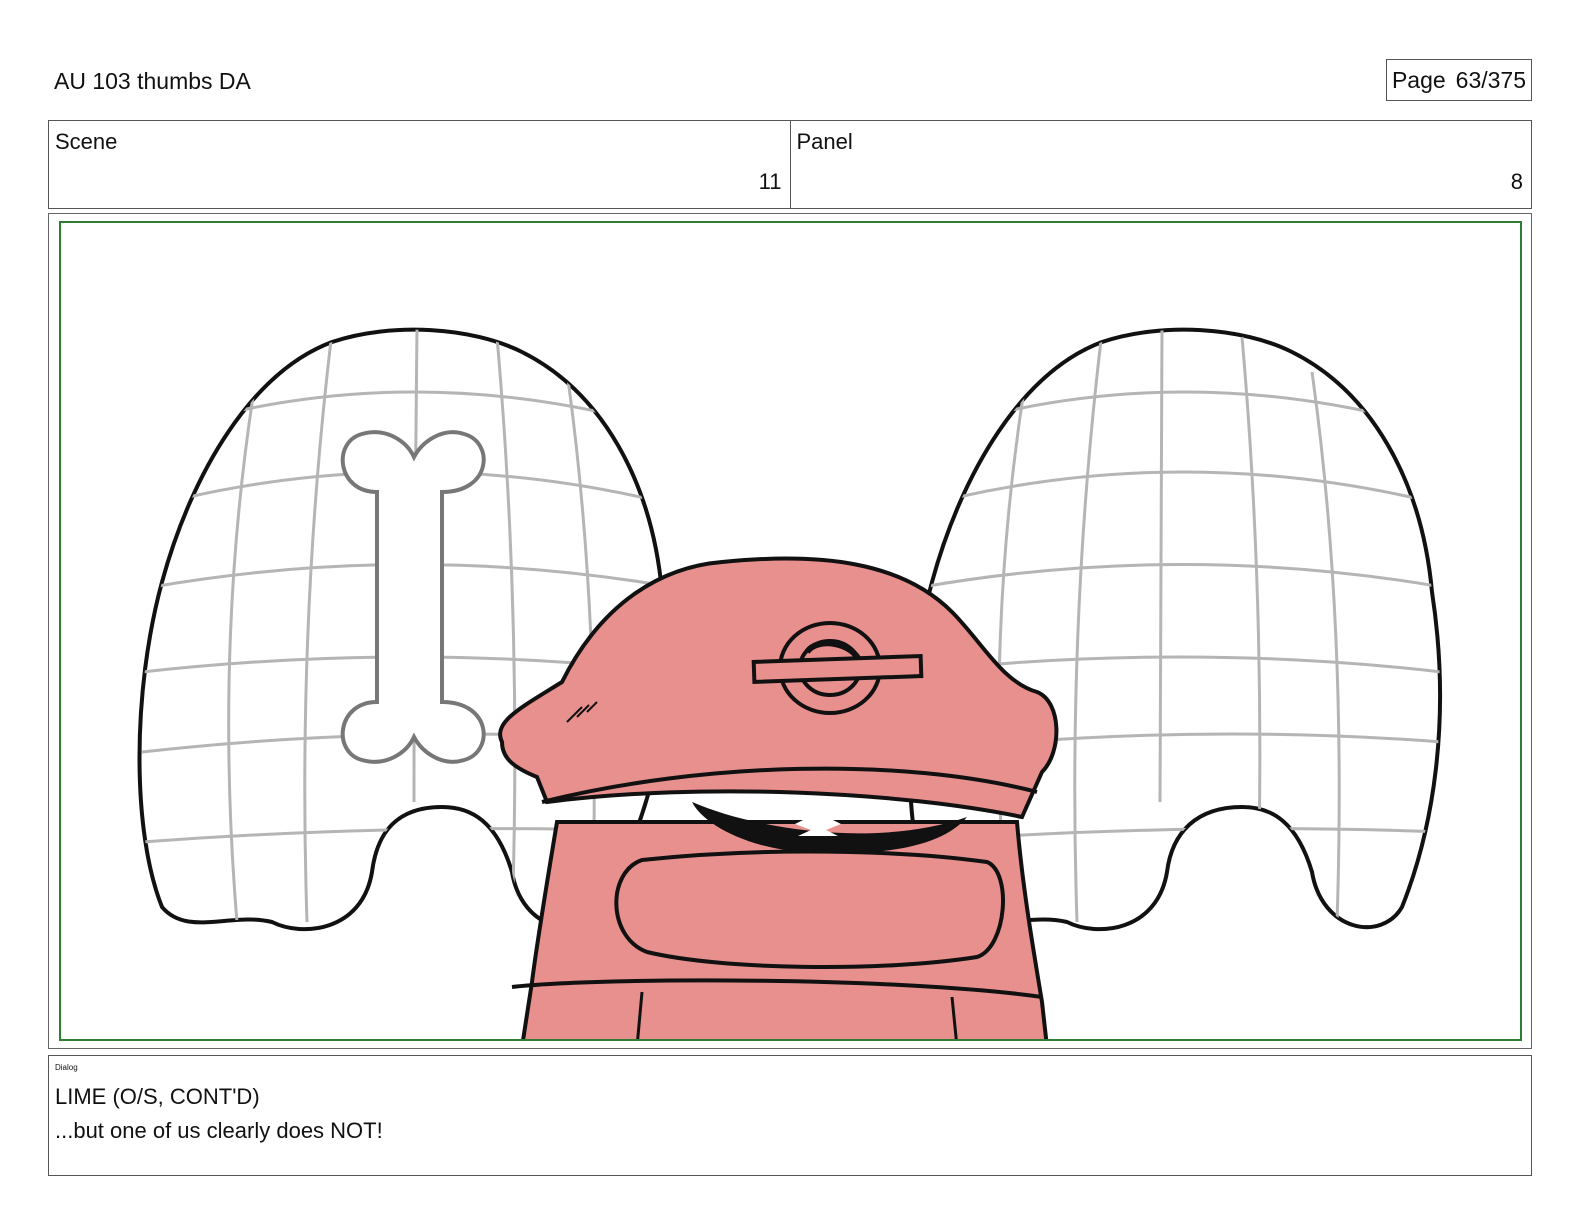 The height and width of the screenshot is (1224, 1584). I want to click on scene-panel-row: Scene 11 Panel 8, so click(790, 164).